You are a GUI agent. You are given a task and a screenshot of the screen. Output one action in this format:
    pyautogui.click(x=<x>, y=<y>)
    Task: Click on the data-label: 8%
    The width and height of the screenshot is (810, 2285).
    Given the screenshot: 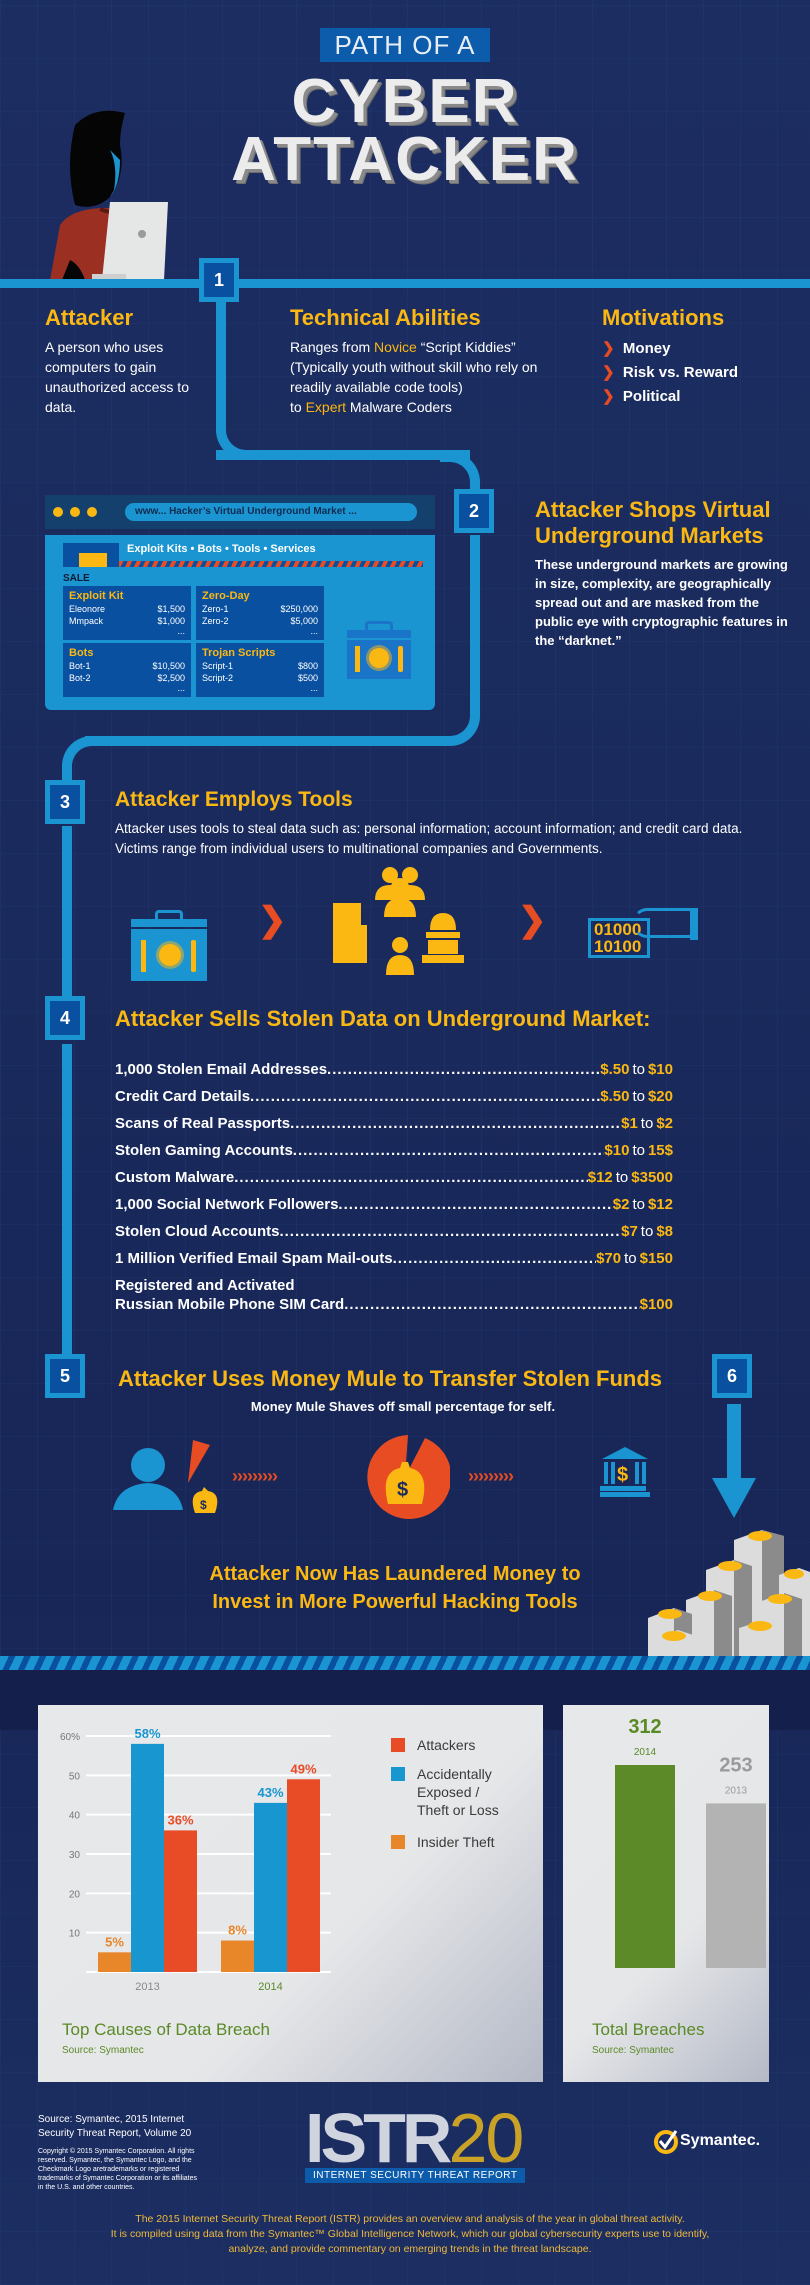 What is the action you would take?
    pyautogui.click(x=237, y=1930)
    